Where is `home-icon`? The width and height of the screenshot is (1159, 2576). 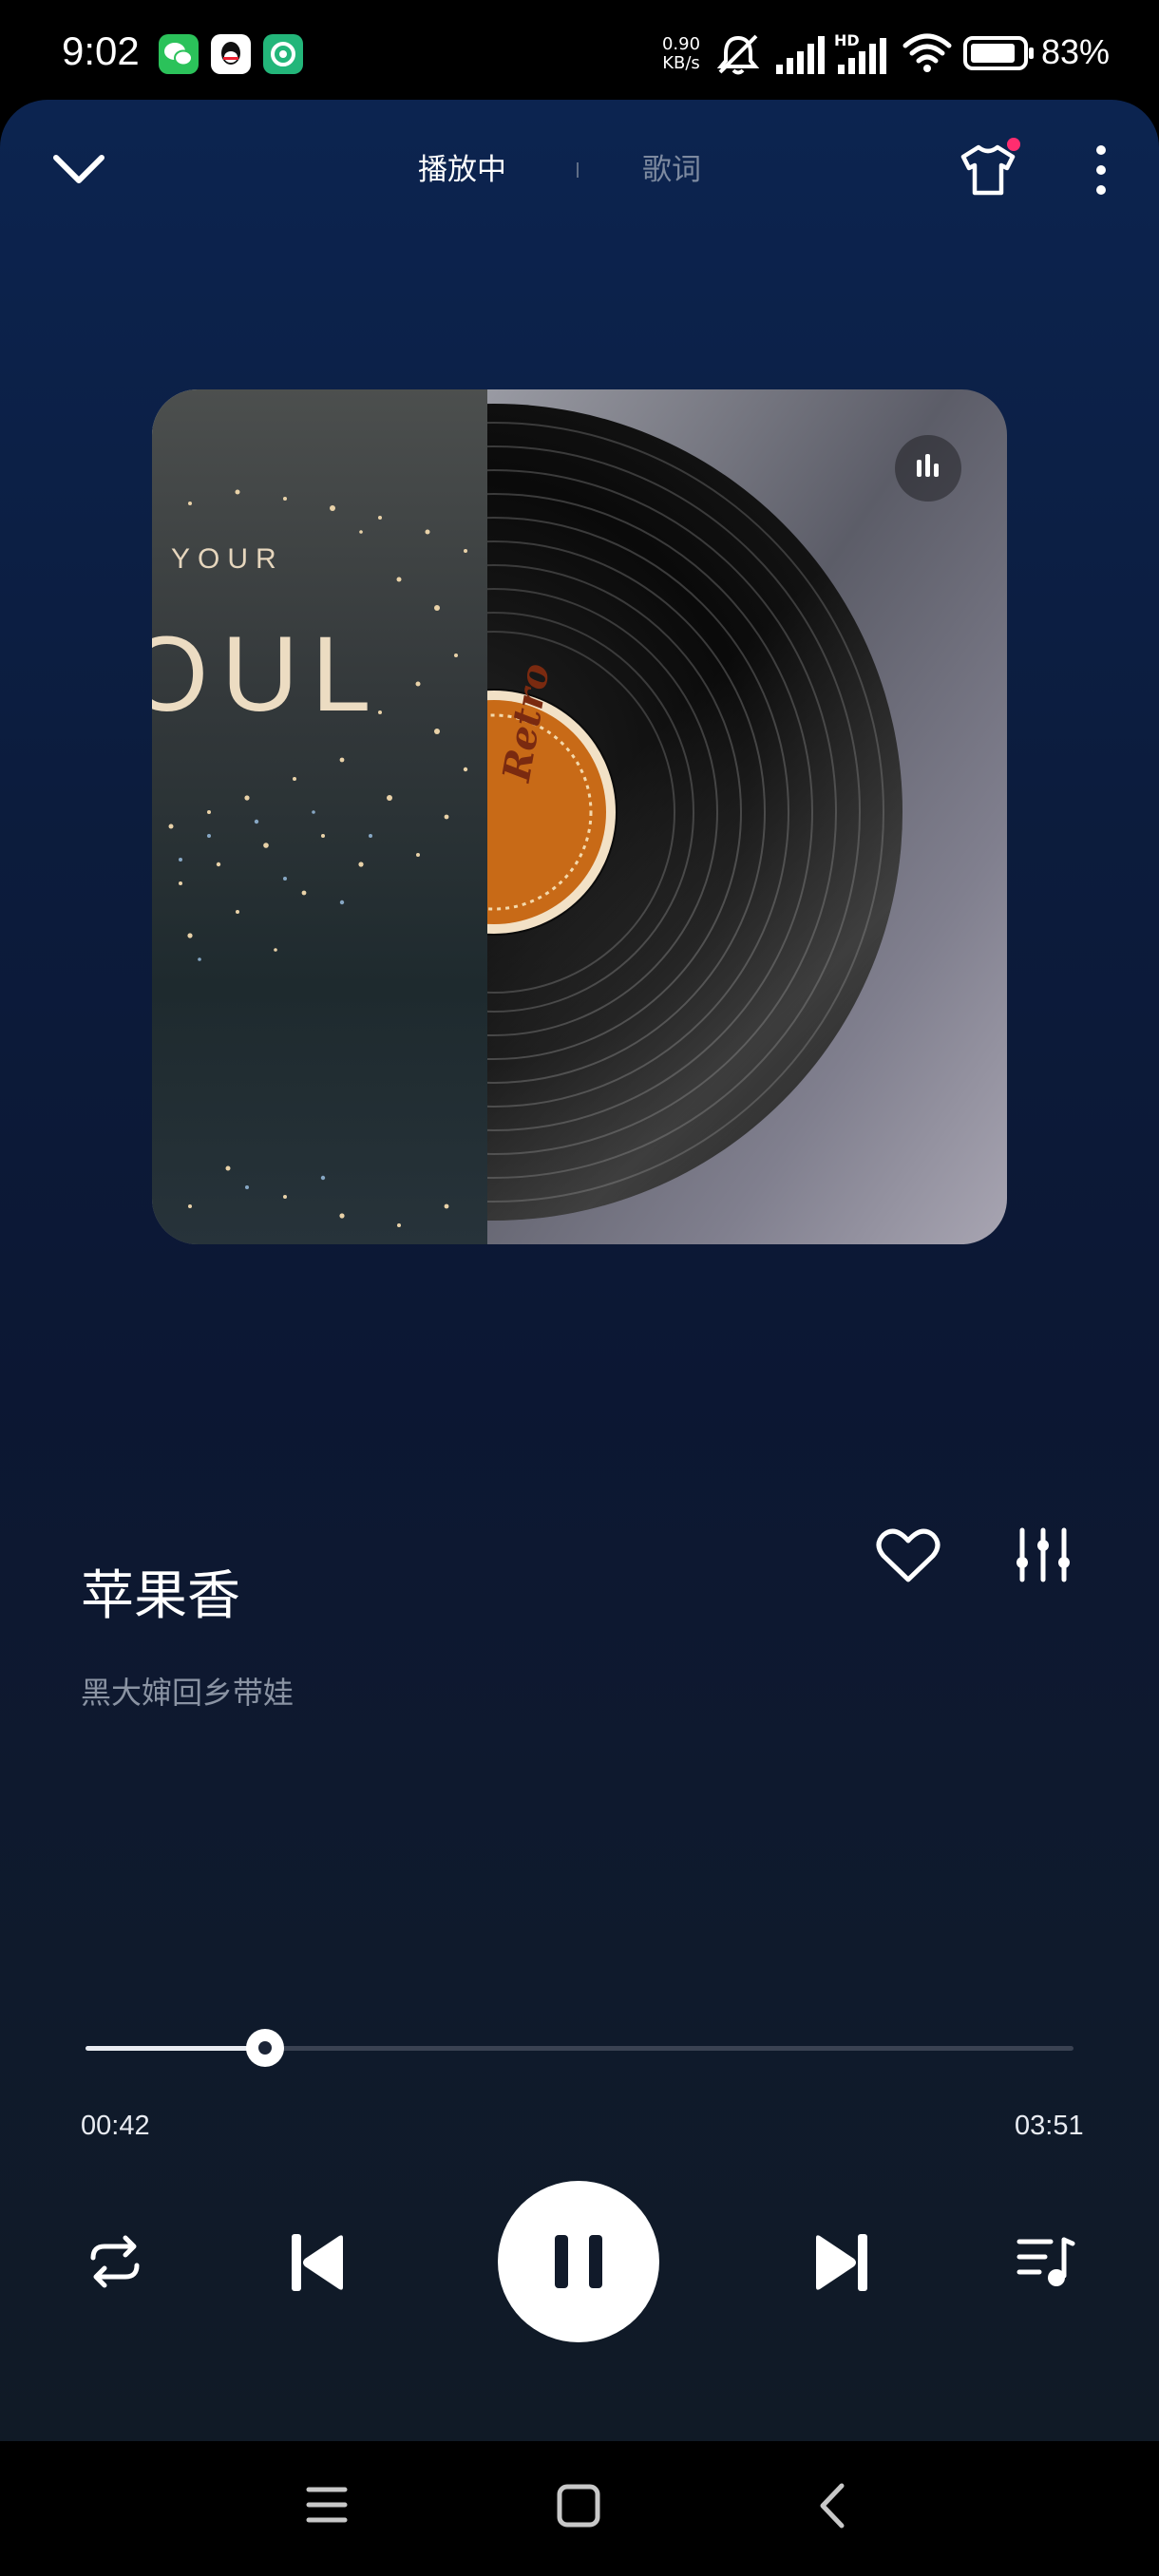 home-icon is located at coordinates (578, 2506).